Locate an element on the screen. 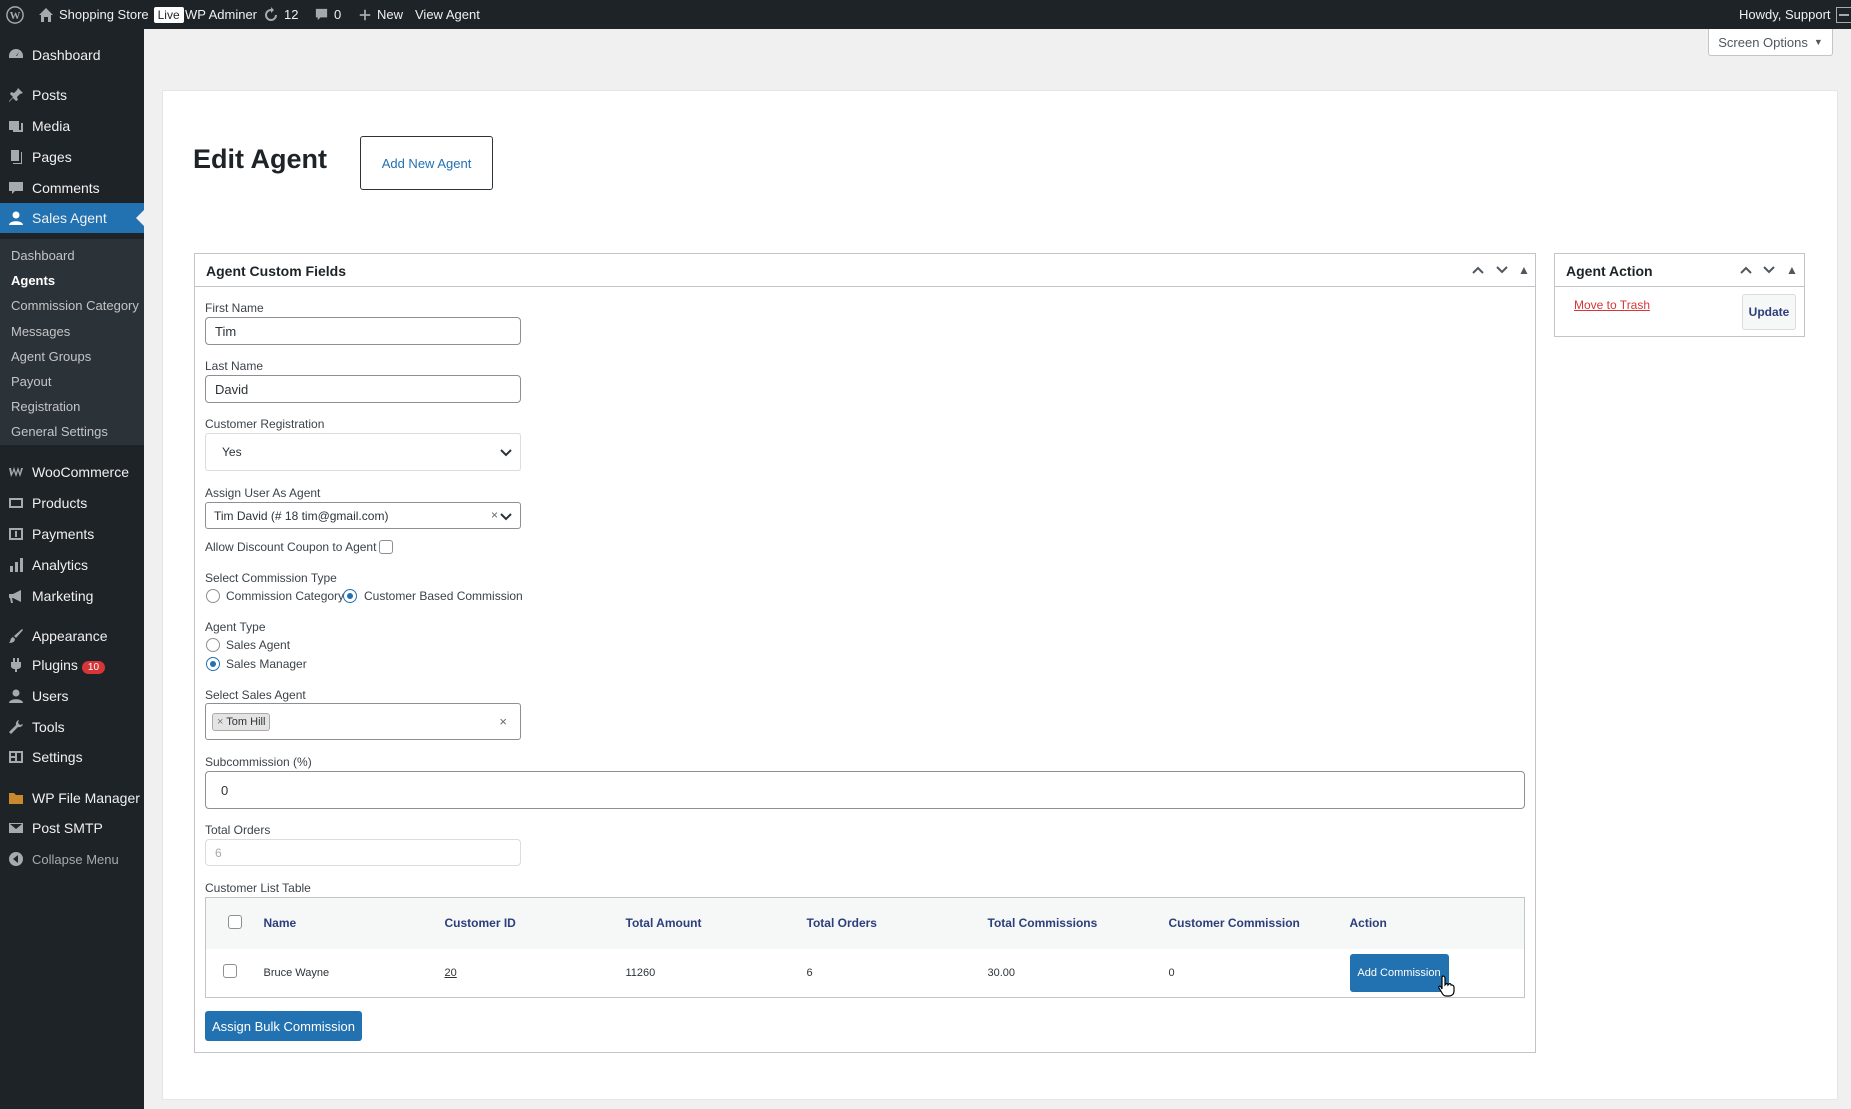  menu-analytics: Analytics is located at coordinates (72, 565).